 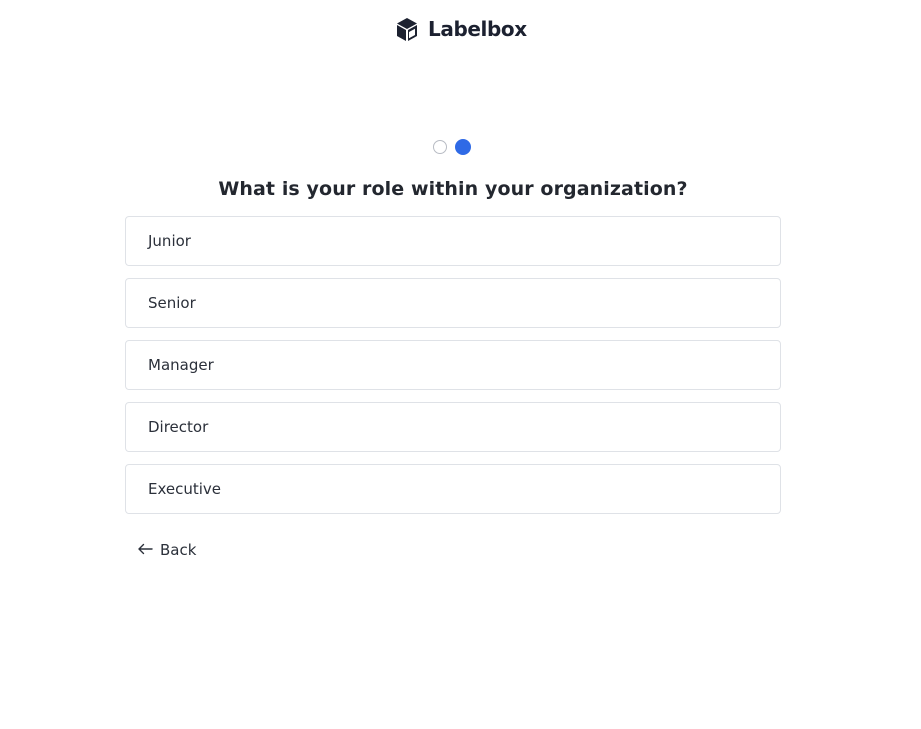 What do you see at coordinates (453, 365) in the screenshot?
I see `option-manager: Manager` at bounding box center [453, 365].